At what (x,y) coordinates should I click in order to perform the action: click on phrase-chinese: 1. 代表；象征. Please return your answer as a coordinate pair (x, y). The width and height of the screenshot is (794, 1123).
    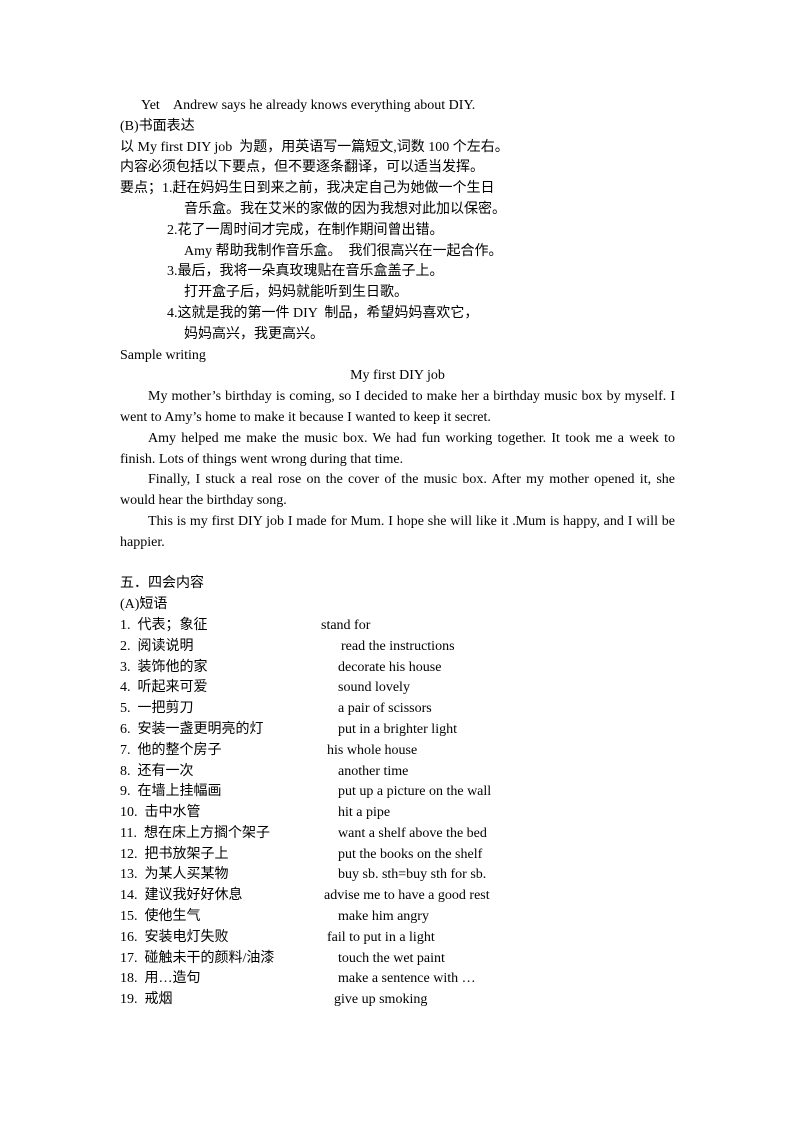
    Looking at the image, I should click on (164, 625).